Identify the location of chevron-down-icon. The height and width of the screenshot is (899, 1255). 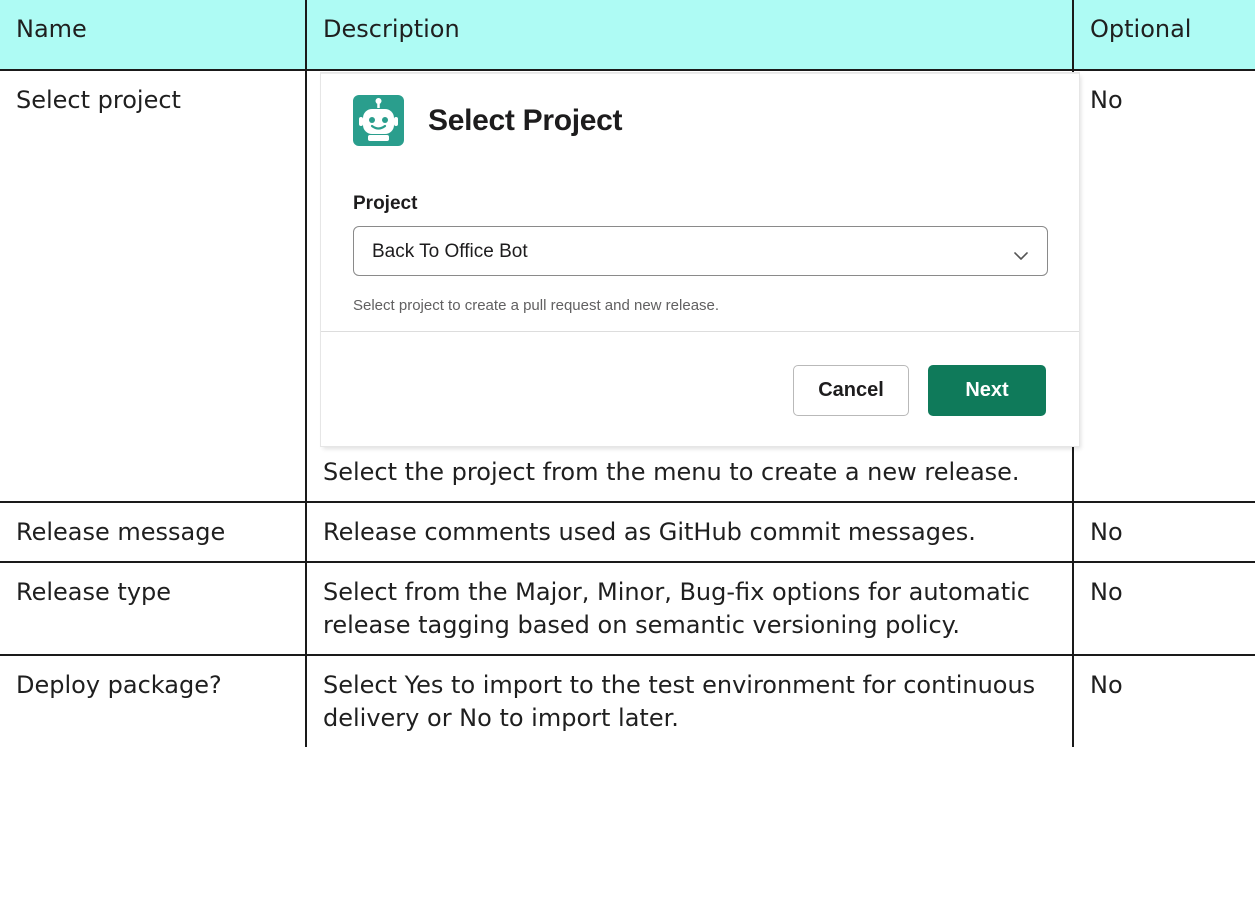
(1021, 251).